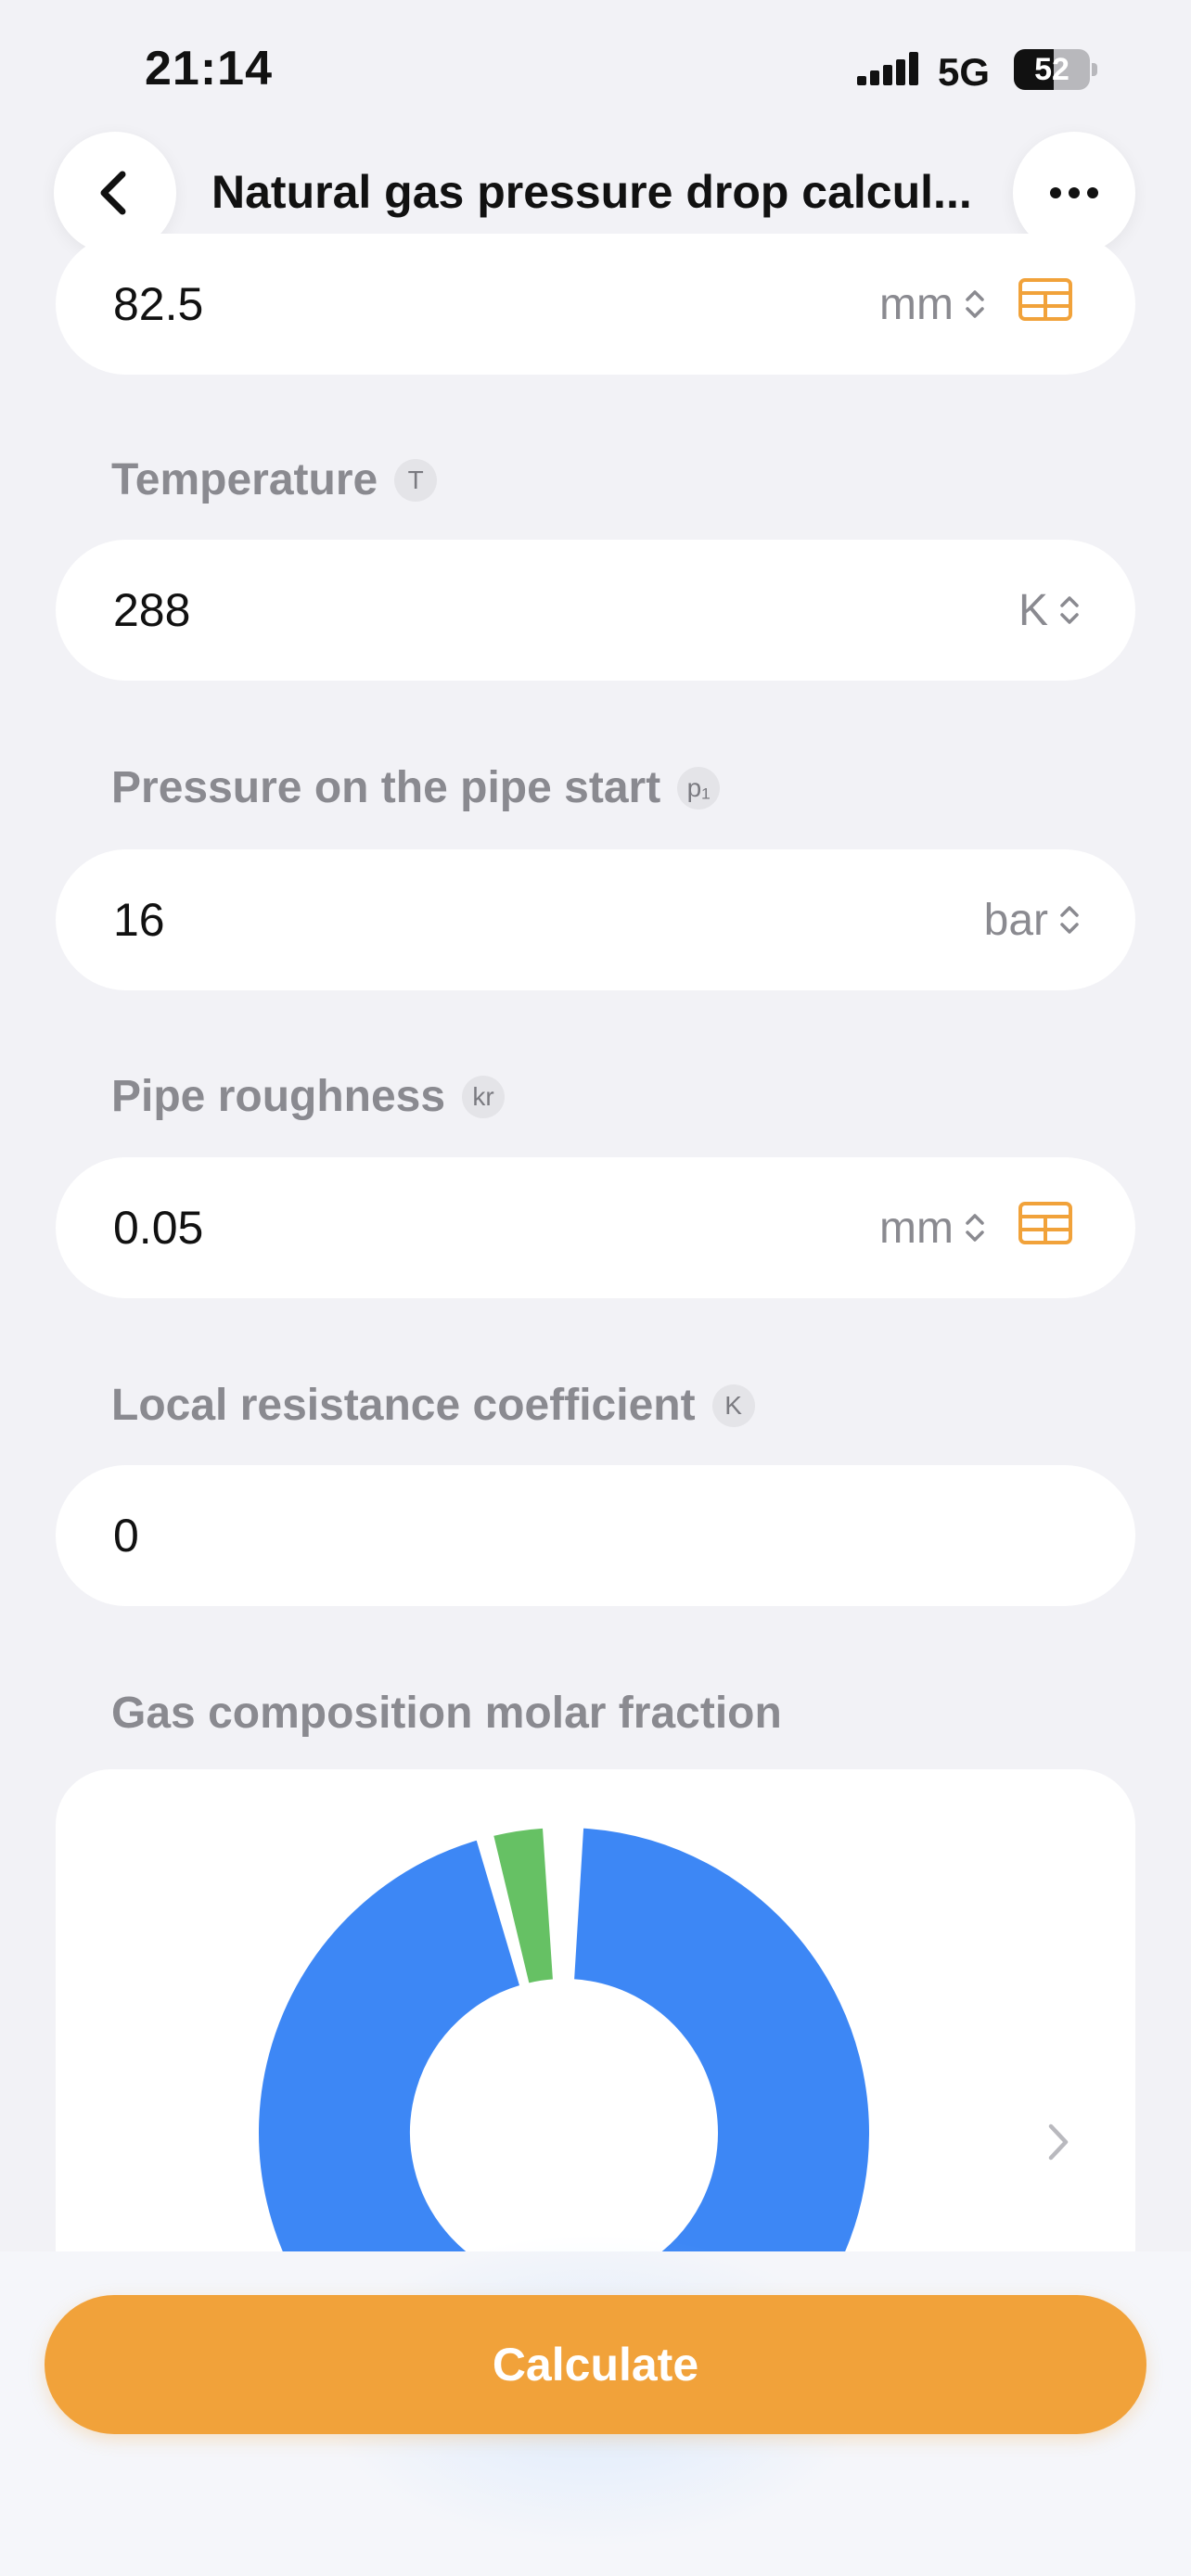 The height and width of the screenshot is (2576, 1191). What do you see at coordinates (916, 1228) in the screenshot?
I see `roughness-unit: mm` at bounding box center [916, 1228].